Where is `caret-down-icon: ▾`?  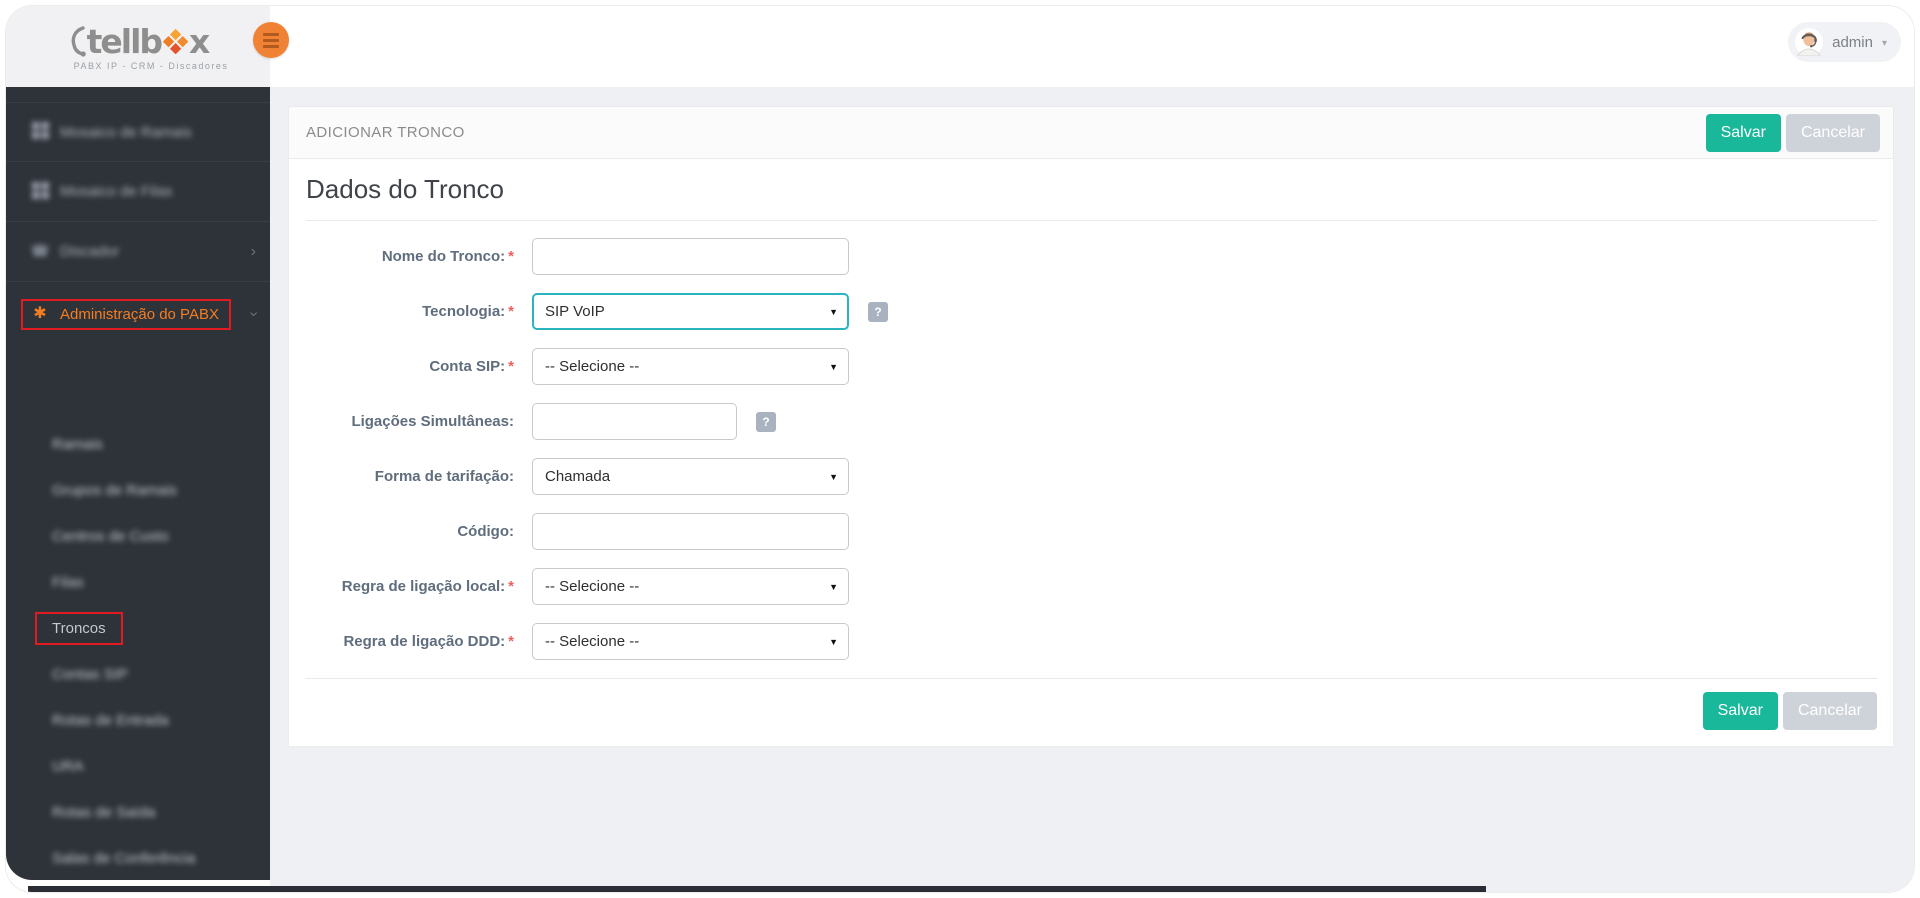
caret-down-icon: ▾ is located at coordinates (1884, 43).